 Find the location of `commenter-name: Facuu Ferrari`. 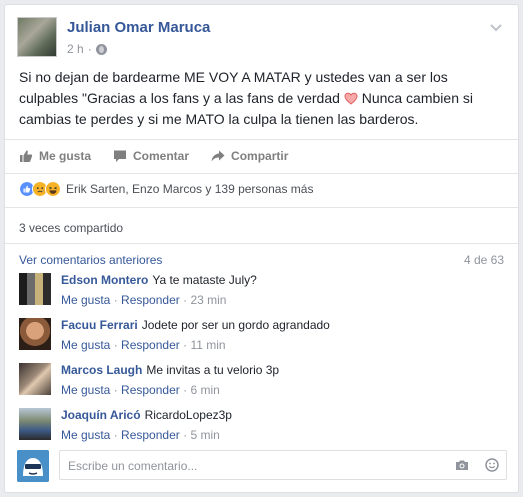

commenter-name: Facuu Ferrari is located at coordinates (99, 325).